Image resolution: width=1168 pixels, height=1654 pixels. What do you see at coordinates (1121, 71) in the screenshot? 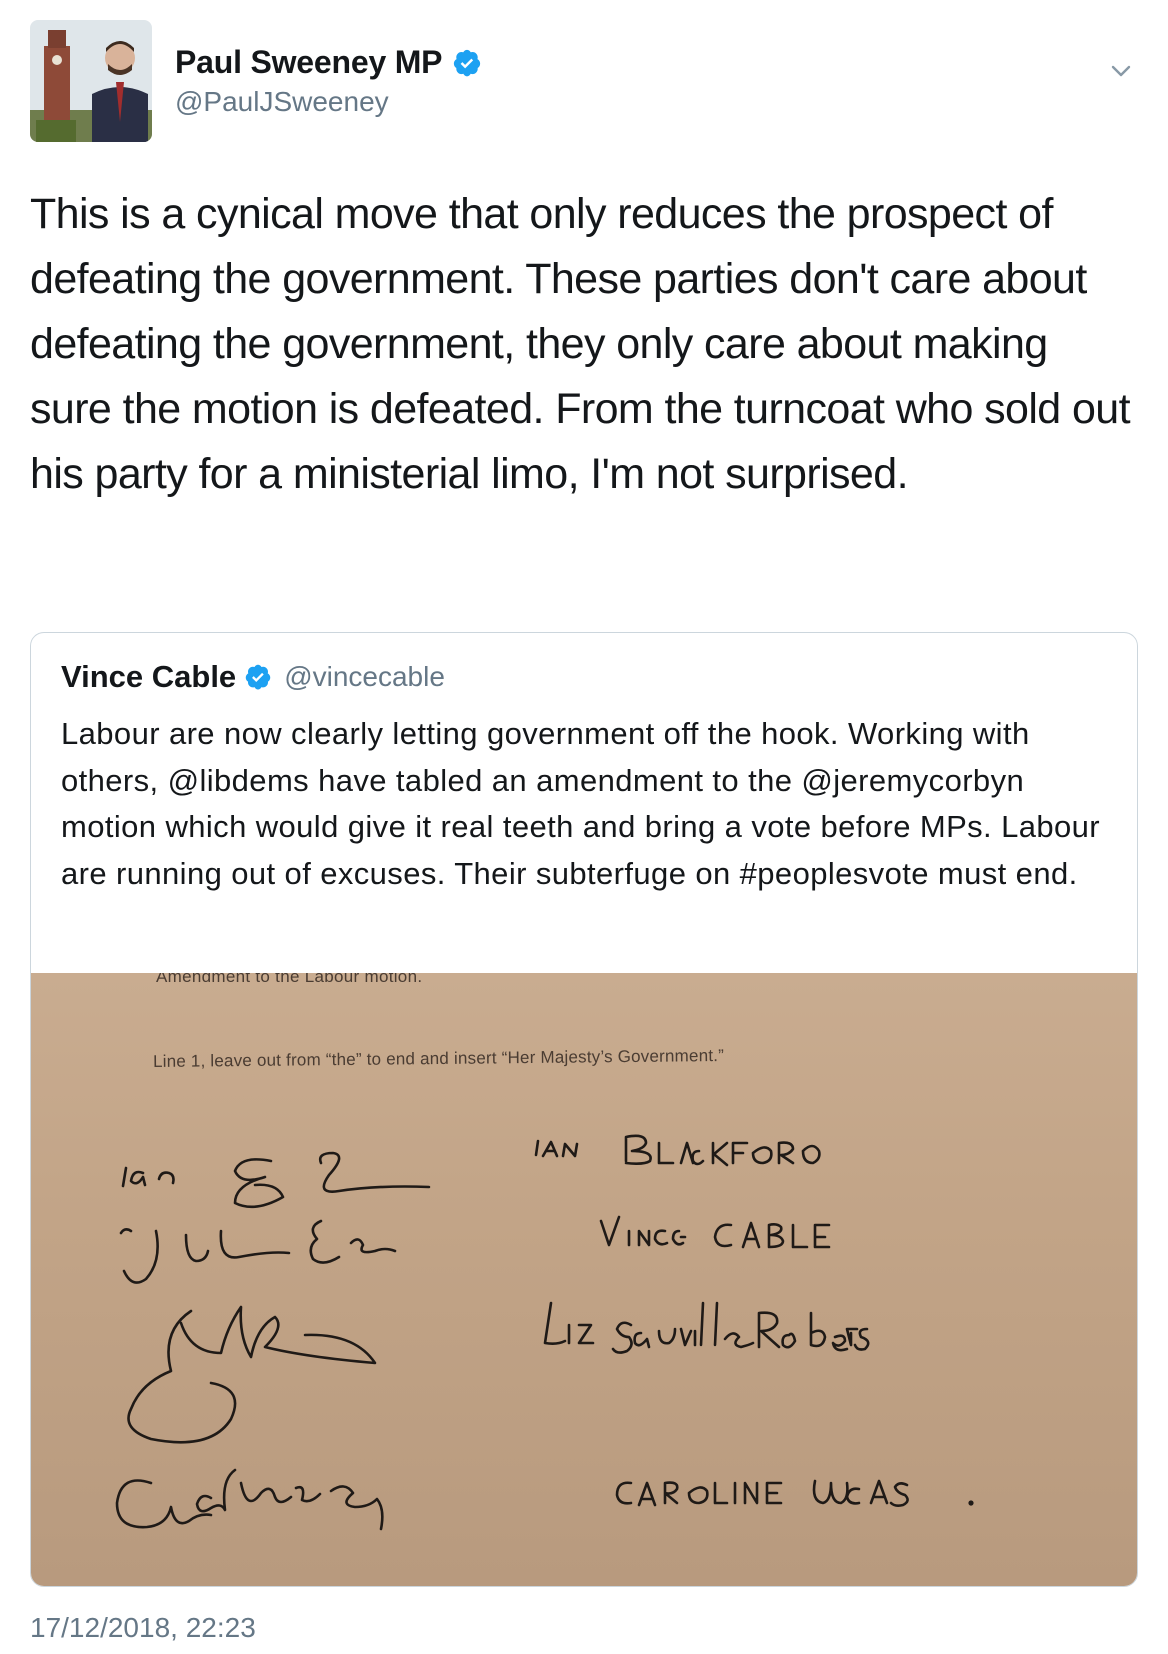
I see `chevron-down-icon` at bounding box center [1121, 71].